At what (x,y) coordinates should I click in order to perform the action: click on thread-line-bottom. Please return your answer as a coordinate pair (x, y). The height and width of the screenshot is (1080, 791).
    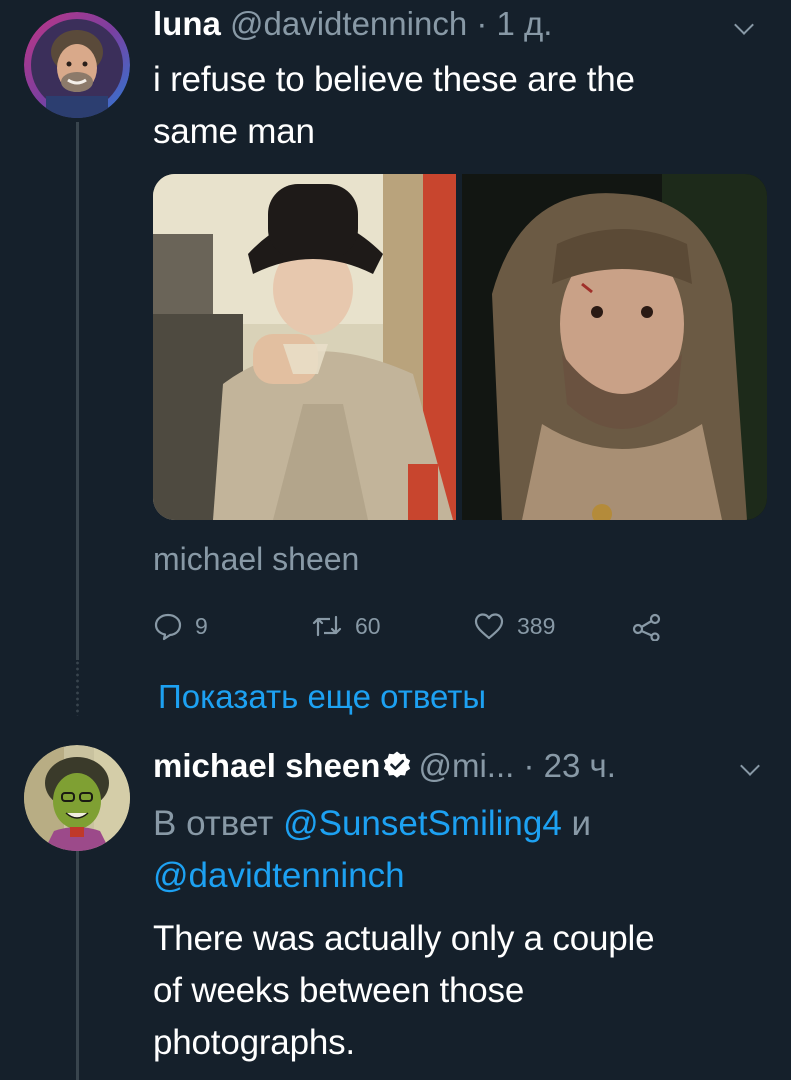
    Looking at the image, I should click on (77, 965).